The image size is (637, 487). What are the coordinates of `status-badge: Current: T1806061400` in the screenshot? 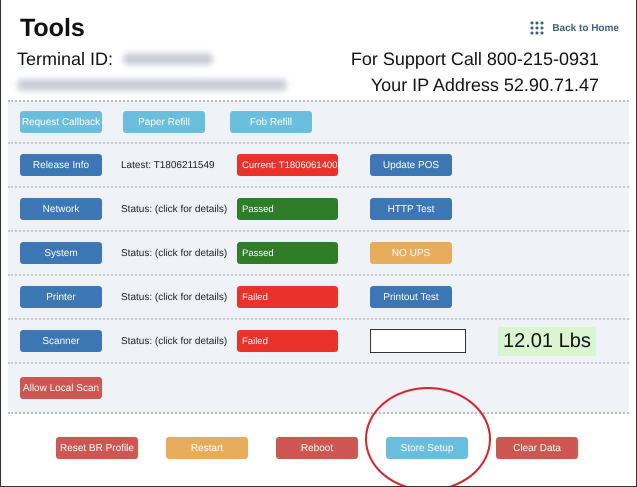 It's located at (287, 165).